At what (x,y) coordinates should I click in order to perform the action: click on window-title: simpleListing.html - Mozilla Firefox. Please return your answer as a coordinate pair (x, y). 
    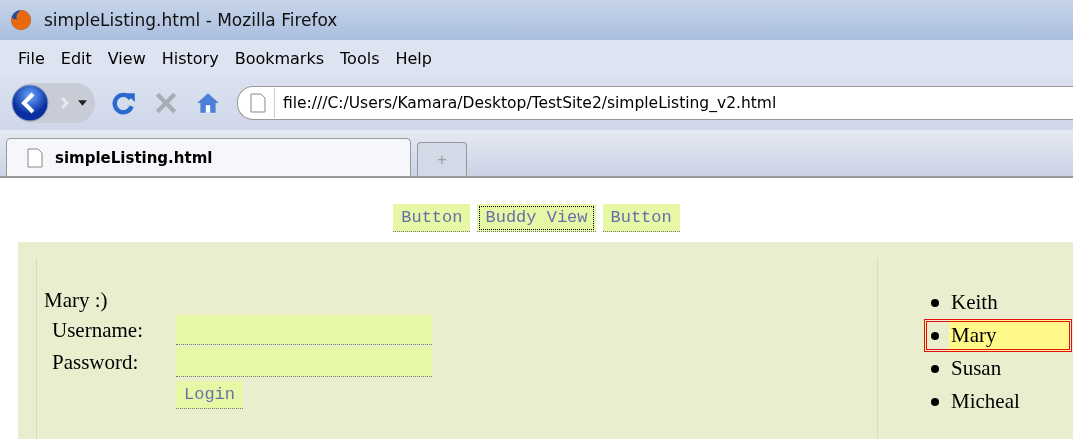
    Looking at the image, I should click on (191, 20).